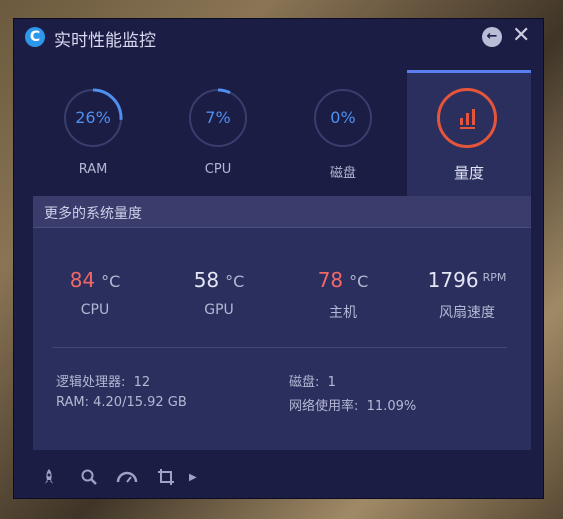  I want to click on gpu-temp-label: GPU, so click(219, 310).